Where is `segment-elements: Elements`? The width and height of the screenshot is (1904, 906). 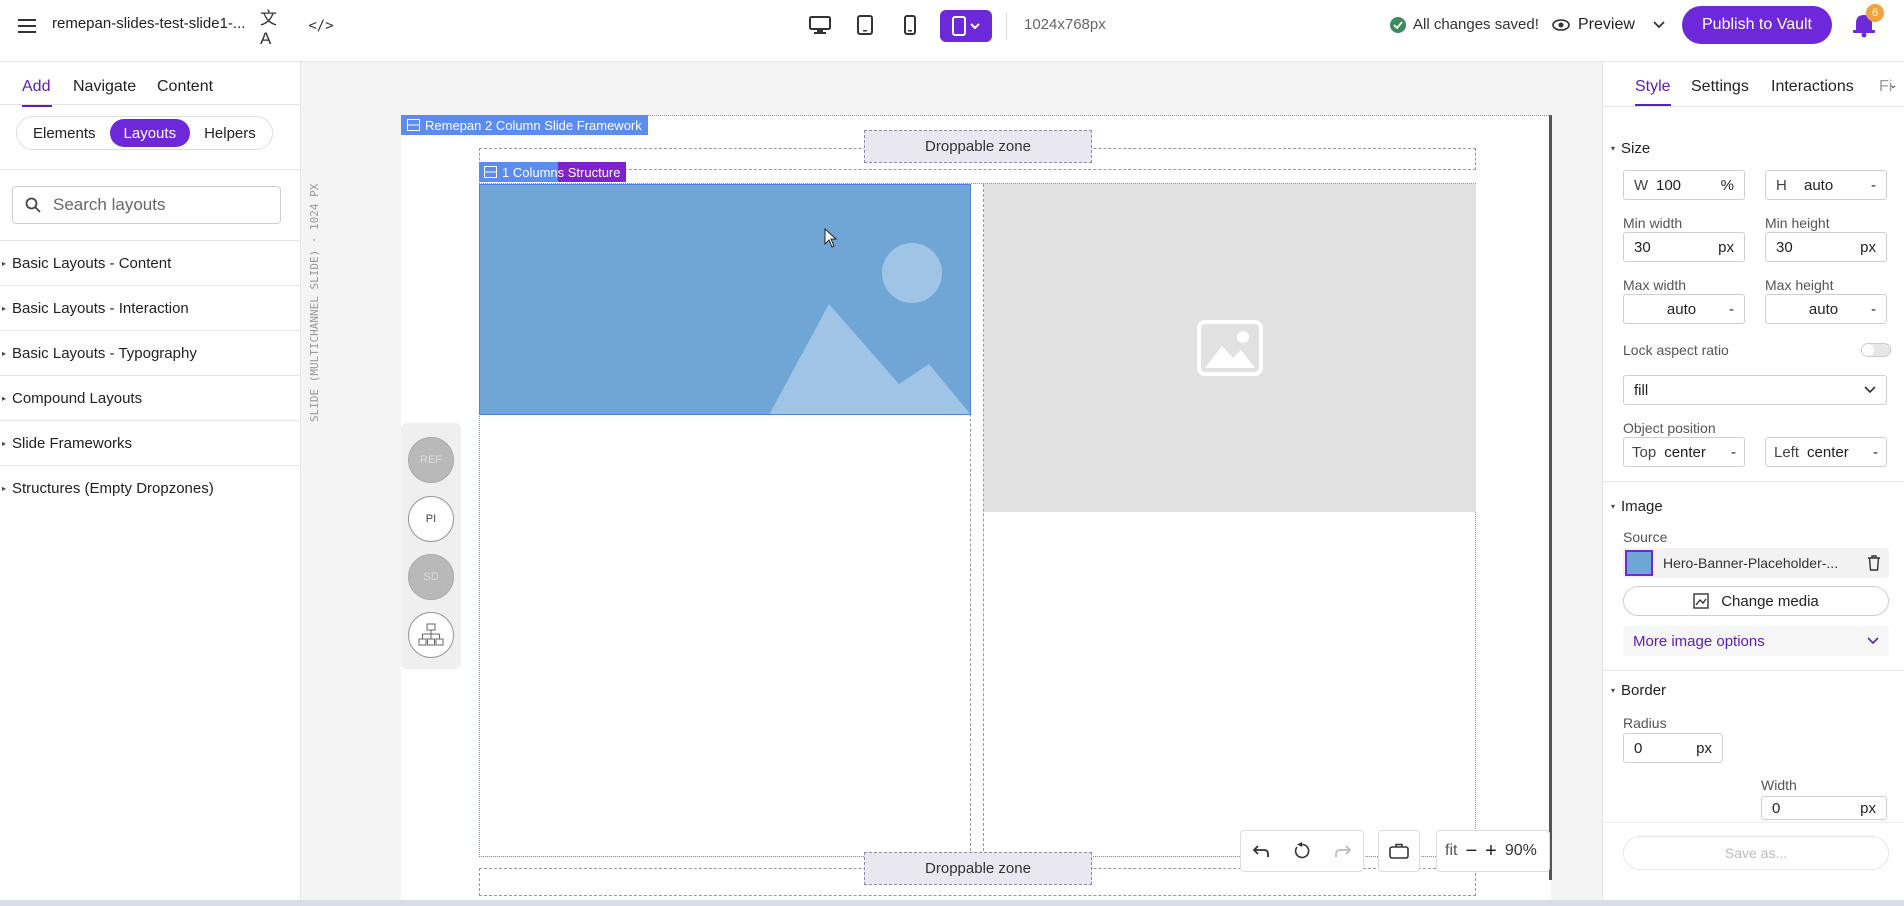
segment-elements: Elements is located at coordinates (64, 133).